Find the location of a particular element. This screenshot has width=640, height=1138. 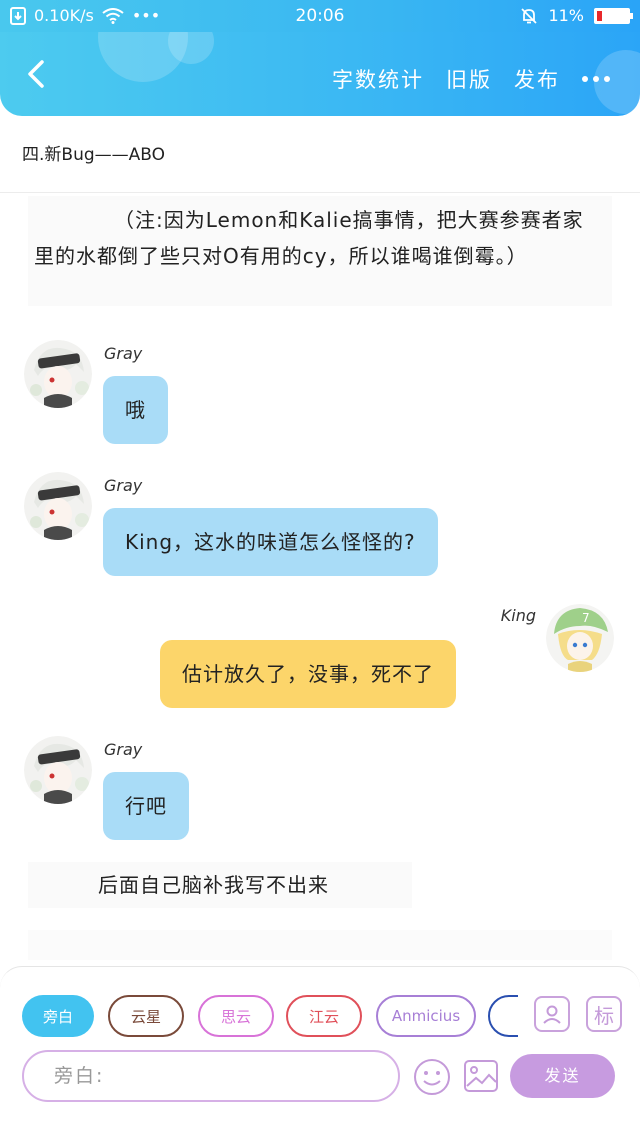

chip-narration: 旁白 is located at coordinates (58, 1016).